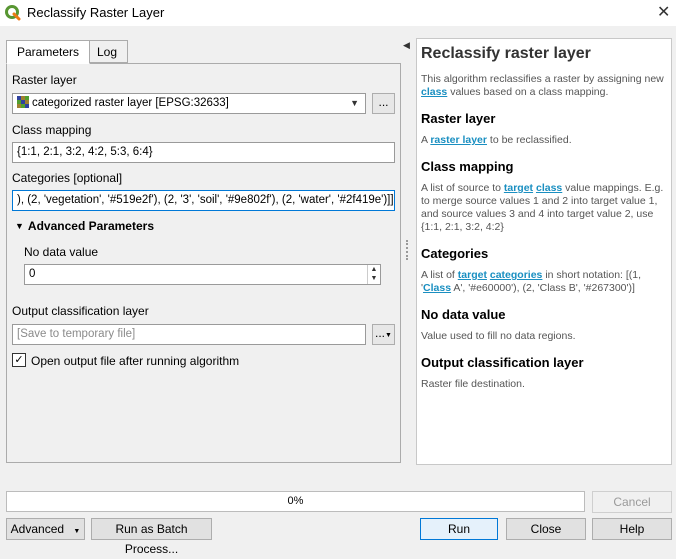  I want to click on triangle-down-icon: ▼, so click(19, 226).